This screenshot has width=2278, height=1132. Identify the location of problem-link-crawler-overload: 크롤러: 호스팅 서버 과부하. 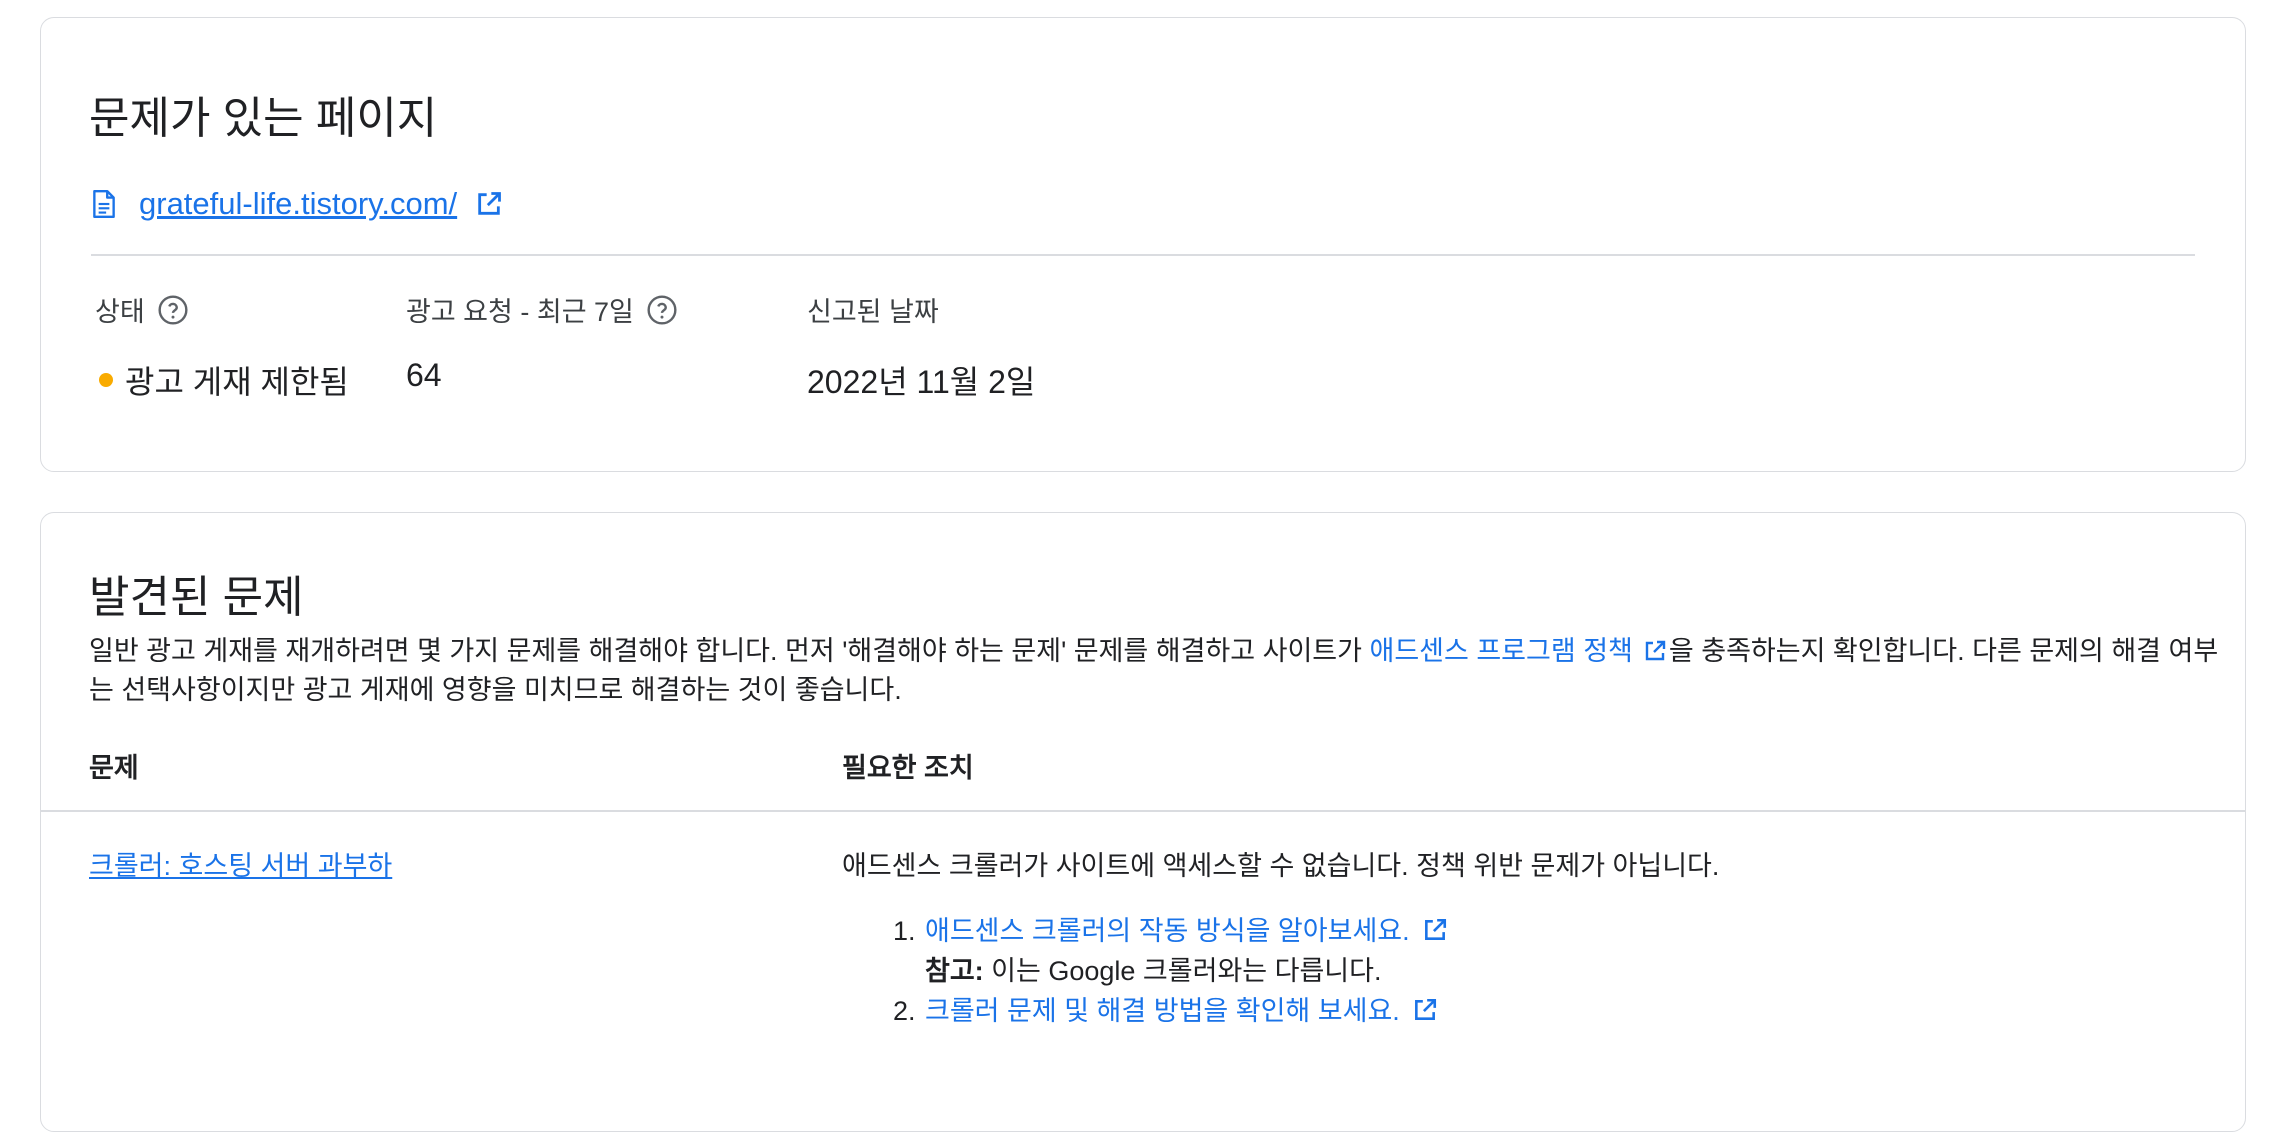
(240, 863).